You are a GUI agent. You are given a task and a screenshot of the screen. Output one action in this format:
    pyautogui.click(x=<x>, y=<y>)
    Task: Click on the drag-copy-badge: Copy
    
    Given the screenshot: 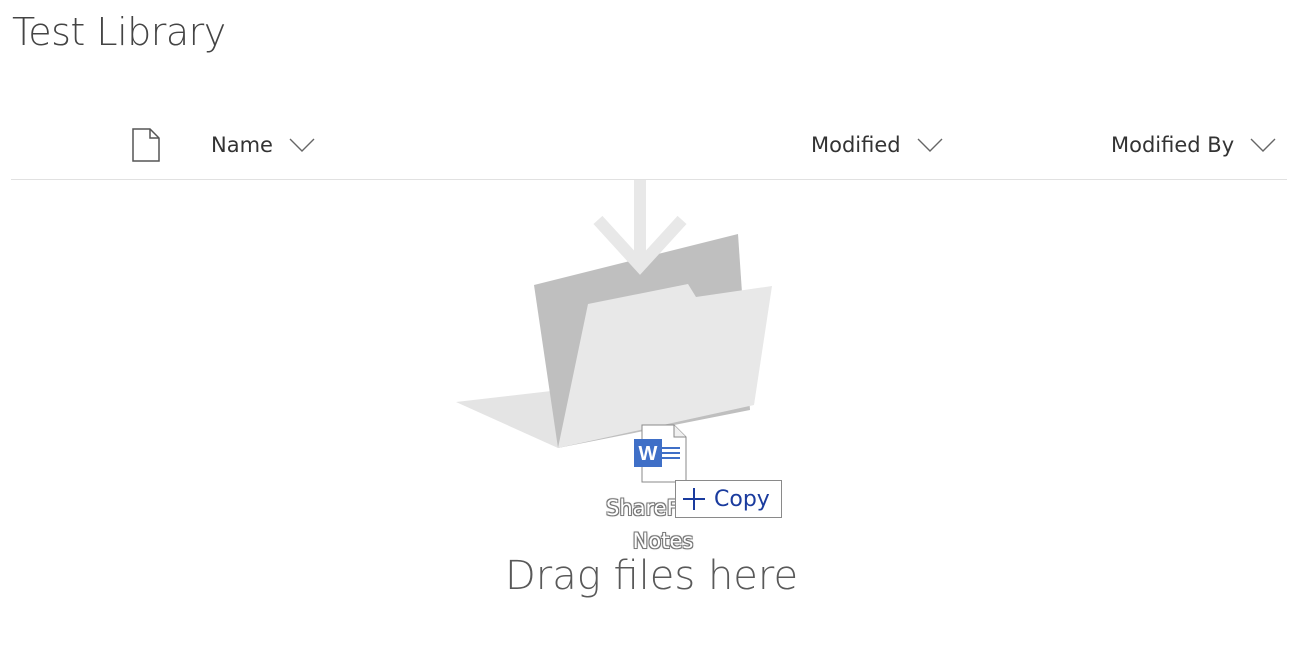 What is the action you would take?
    pyautogui.click(x=728, y=499)
    